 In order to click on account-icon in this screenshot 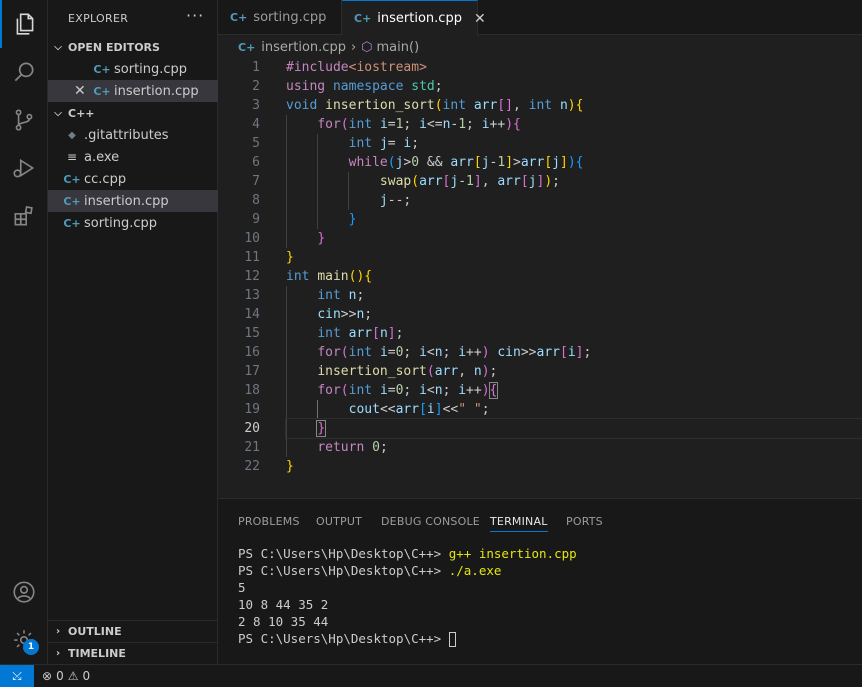, I will do `click(24, 592)`.